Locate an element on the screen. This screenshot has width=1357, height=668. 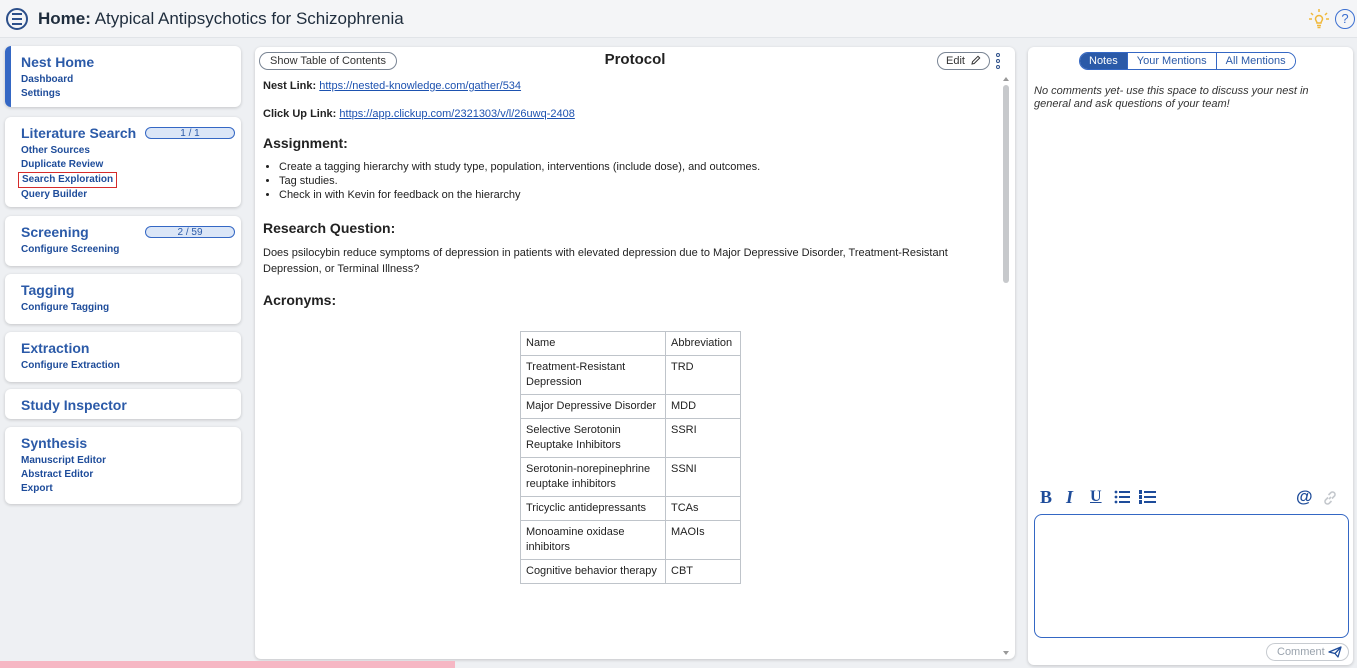
table-header-row: Name Abbreviation is located at coordinates (630, 343).